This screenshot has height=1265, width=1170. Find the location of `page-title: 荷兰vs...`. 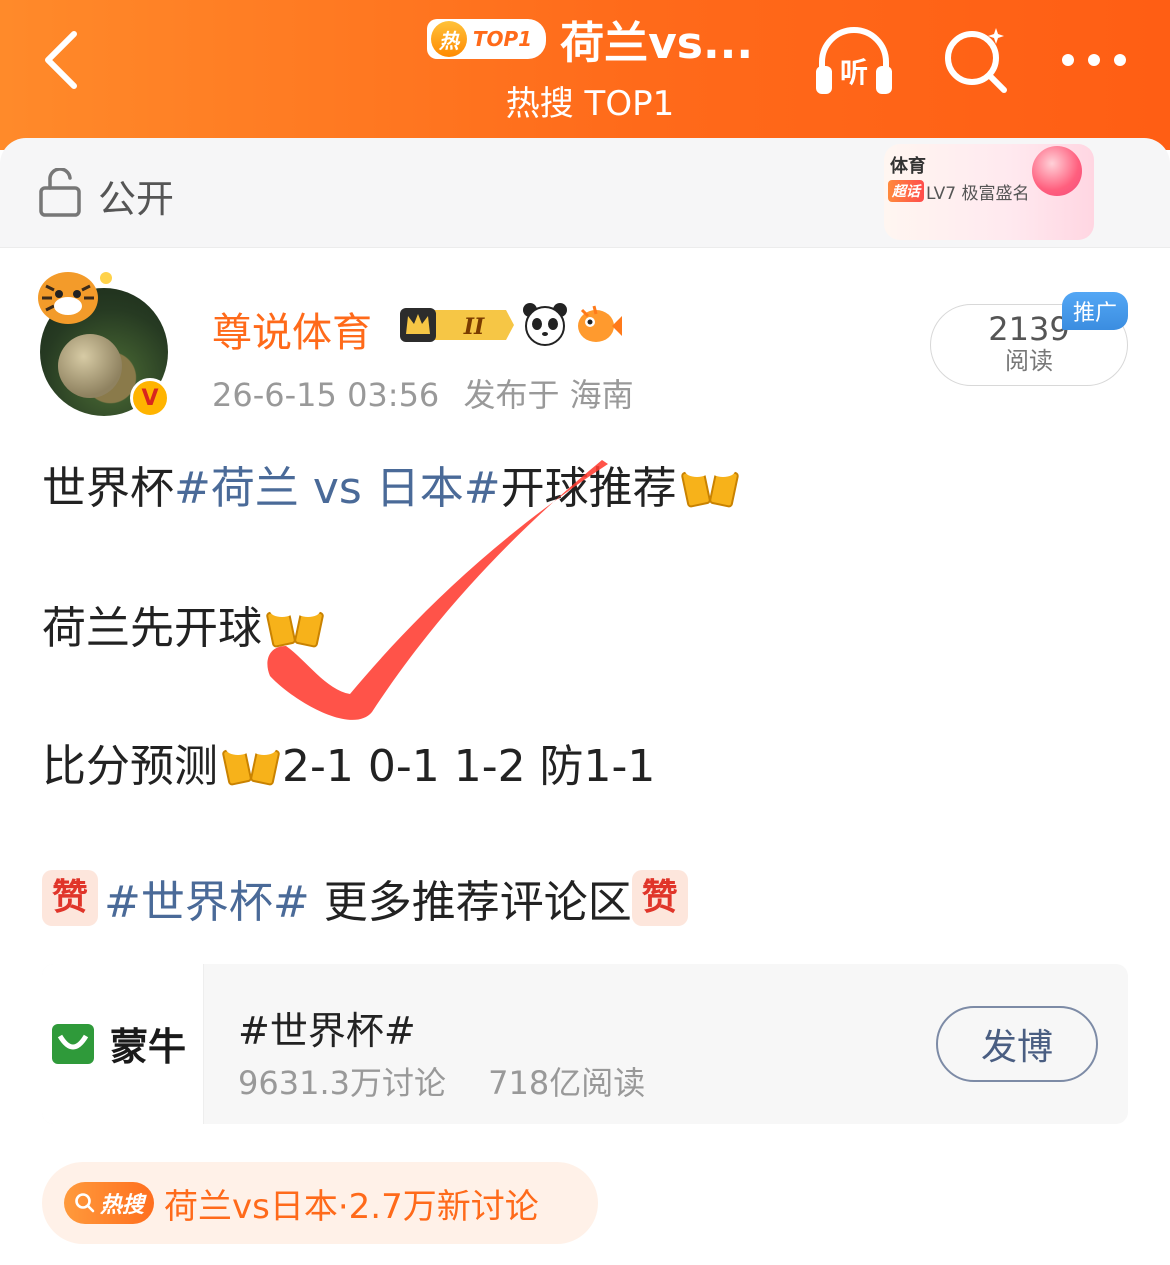

page-title: 荷兰vs... is located at coordinates (657, 43).